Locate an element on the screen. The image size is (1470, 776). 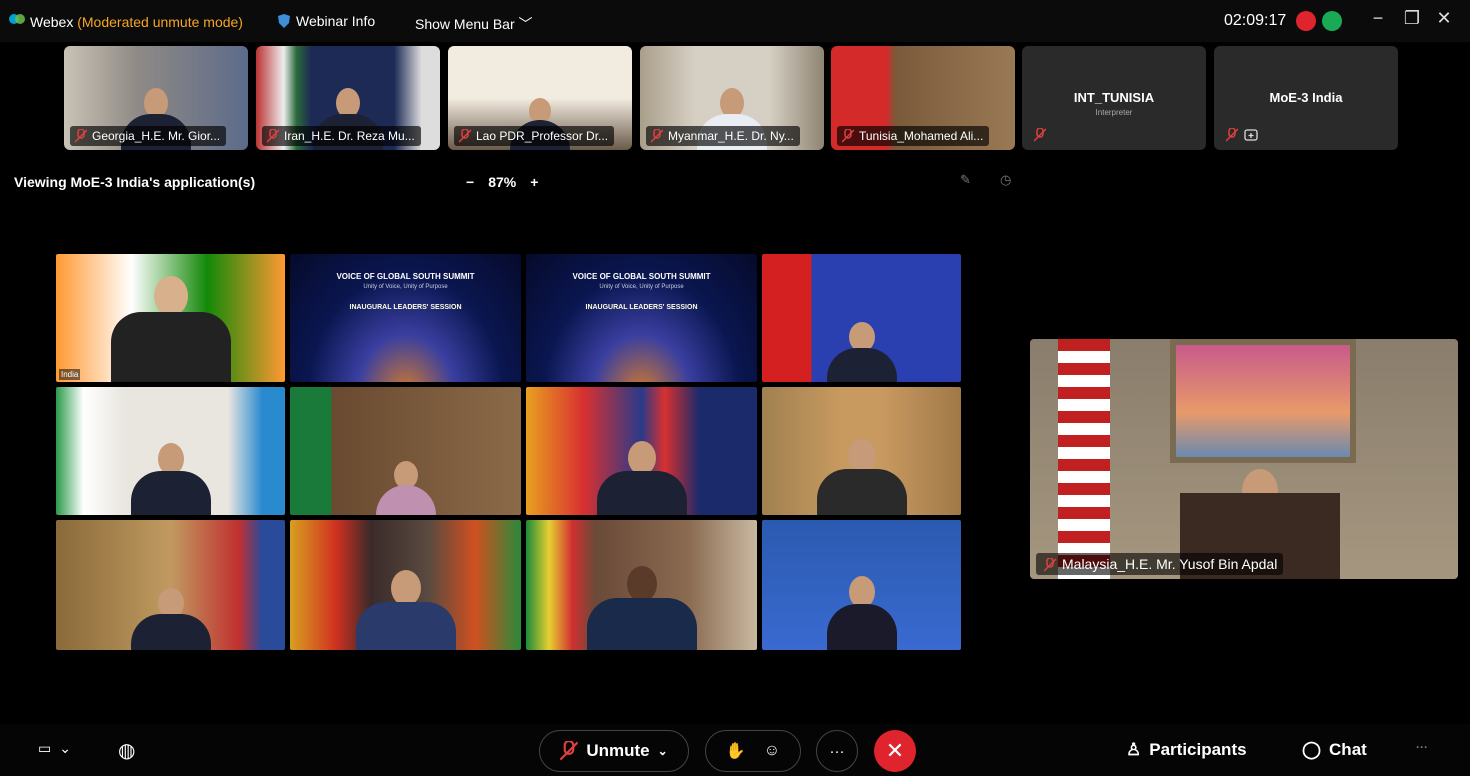
restore-icon: ❐ is located at coordinates (1412, 18).